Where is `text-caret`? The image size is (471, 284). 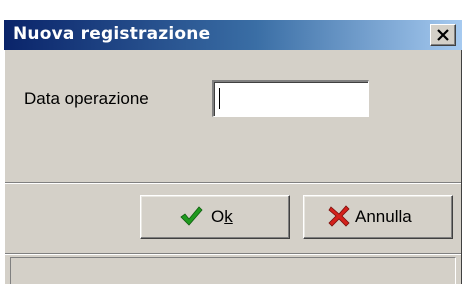 text-caret is located at coordinates (219, 98).